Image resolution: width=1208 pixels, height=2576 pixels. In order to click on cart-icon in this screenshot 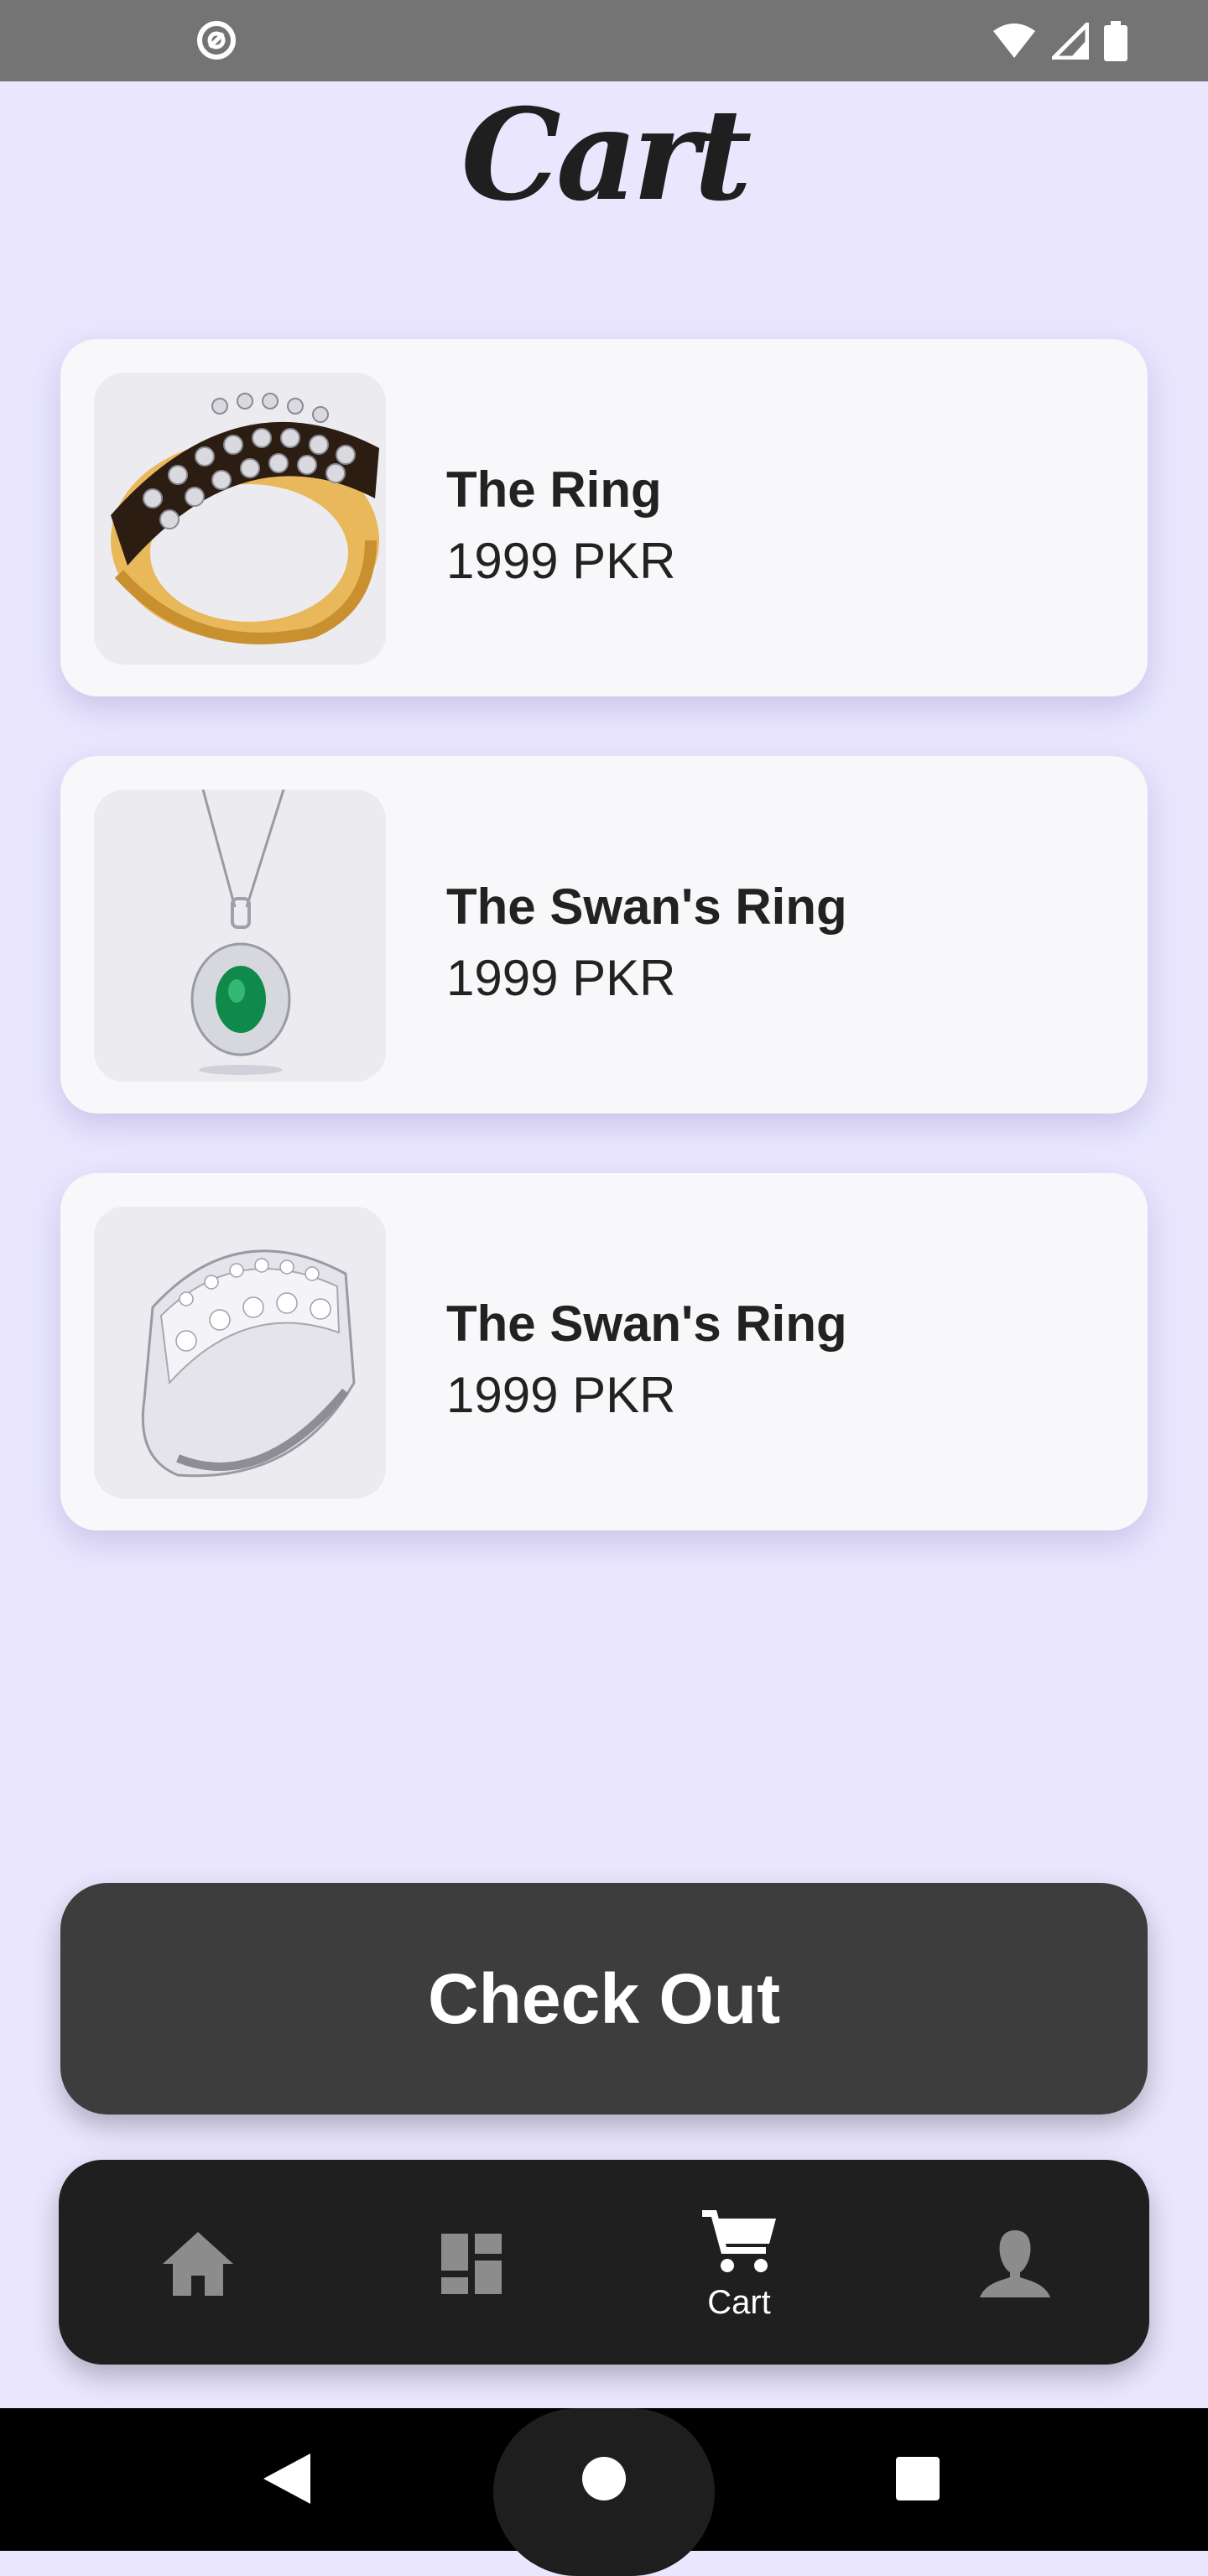, I will do `click(739, 2241)`.